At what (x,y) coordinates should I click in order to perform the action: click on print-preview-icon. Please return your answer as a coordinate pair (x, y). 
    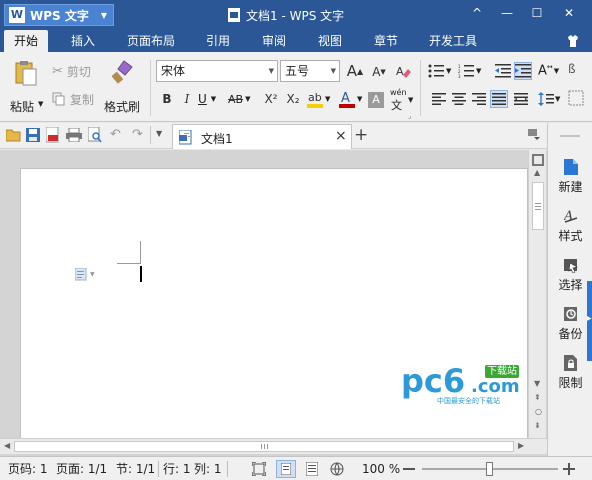
    Looking at the image, I should click on (95, 135).